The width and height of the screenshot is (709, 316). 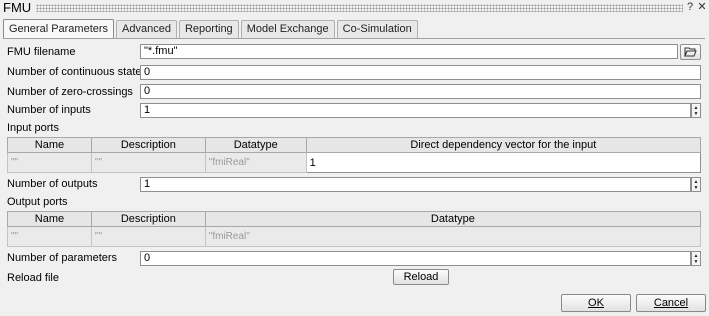 I want to click on num-inputs-spinner: ▲ ▼, so click(x=696, y=110).